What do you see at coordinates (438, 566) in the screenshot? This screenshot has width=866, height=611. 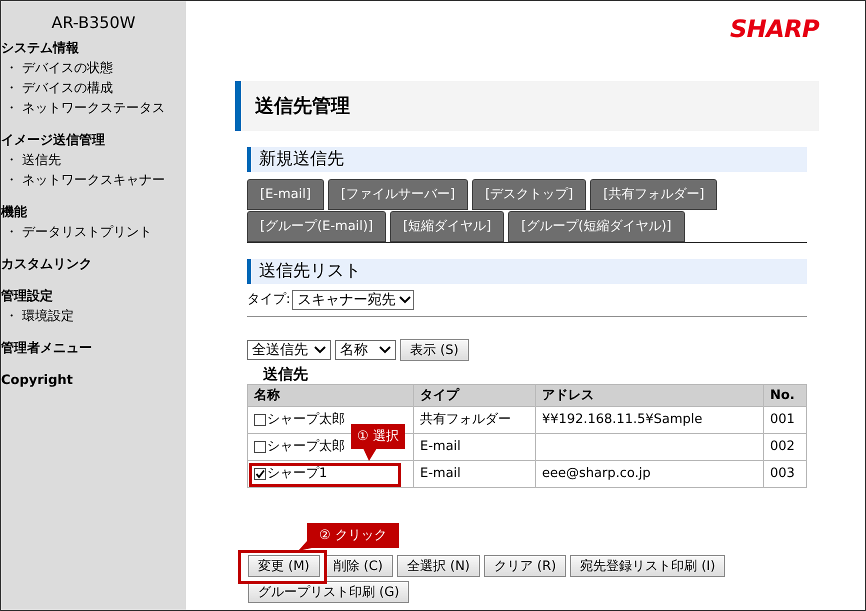 I see `action-button: 全選択 (N)` at bounding box center [438, 566].